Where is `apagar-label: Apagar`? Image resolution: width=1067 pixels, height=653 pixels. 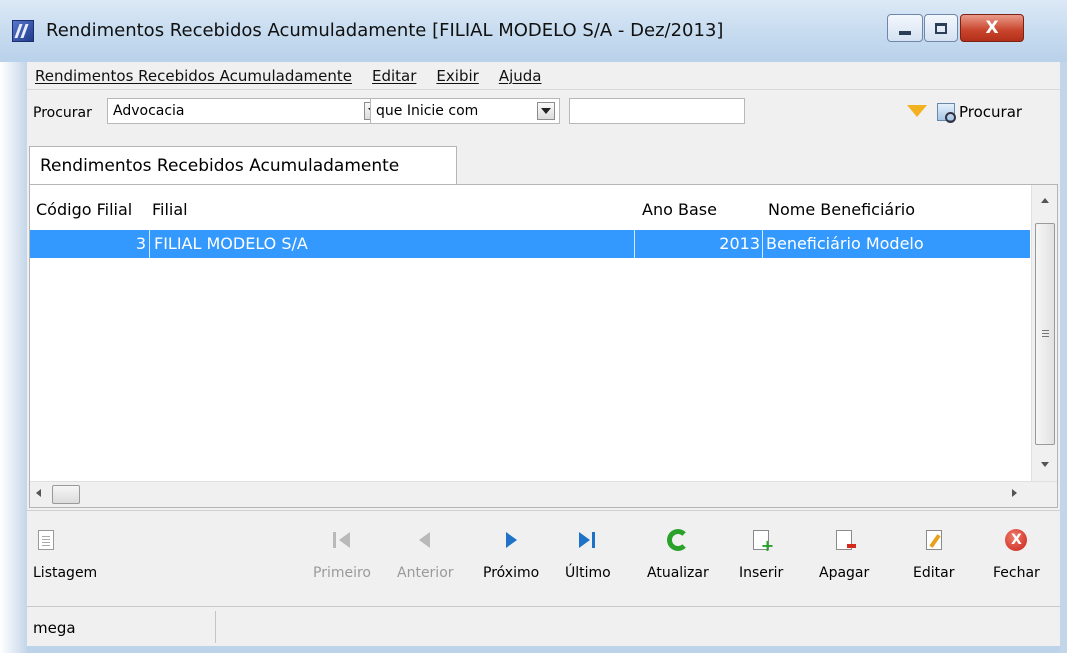
apagar-label: Apagar is located at coordinates (844, 573).